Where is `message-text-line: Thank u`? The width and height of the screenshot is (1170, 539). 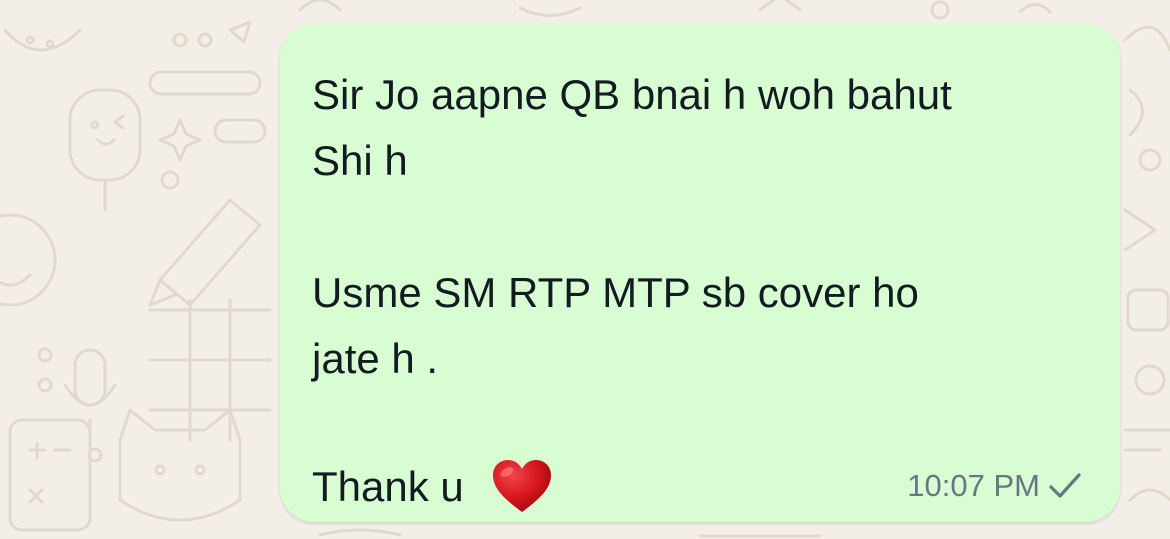
message-text-line: Thank u is located at coordinates (388, 486).